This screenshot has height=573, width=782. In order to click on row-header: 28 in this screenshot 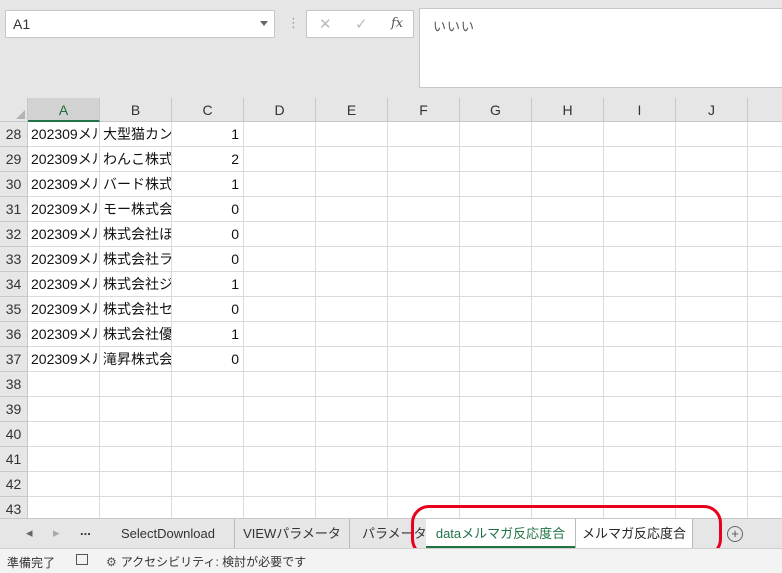, I will do `click(14, 134)`.